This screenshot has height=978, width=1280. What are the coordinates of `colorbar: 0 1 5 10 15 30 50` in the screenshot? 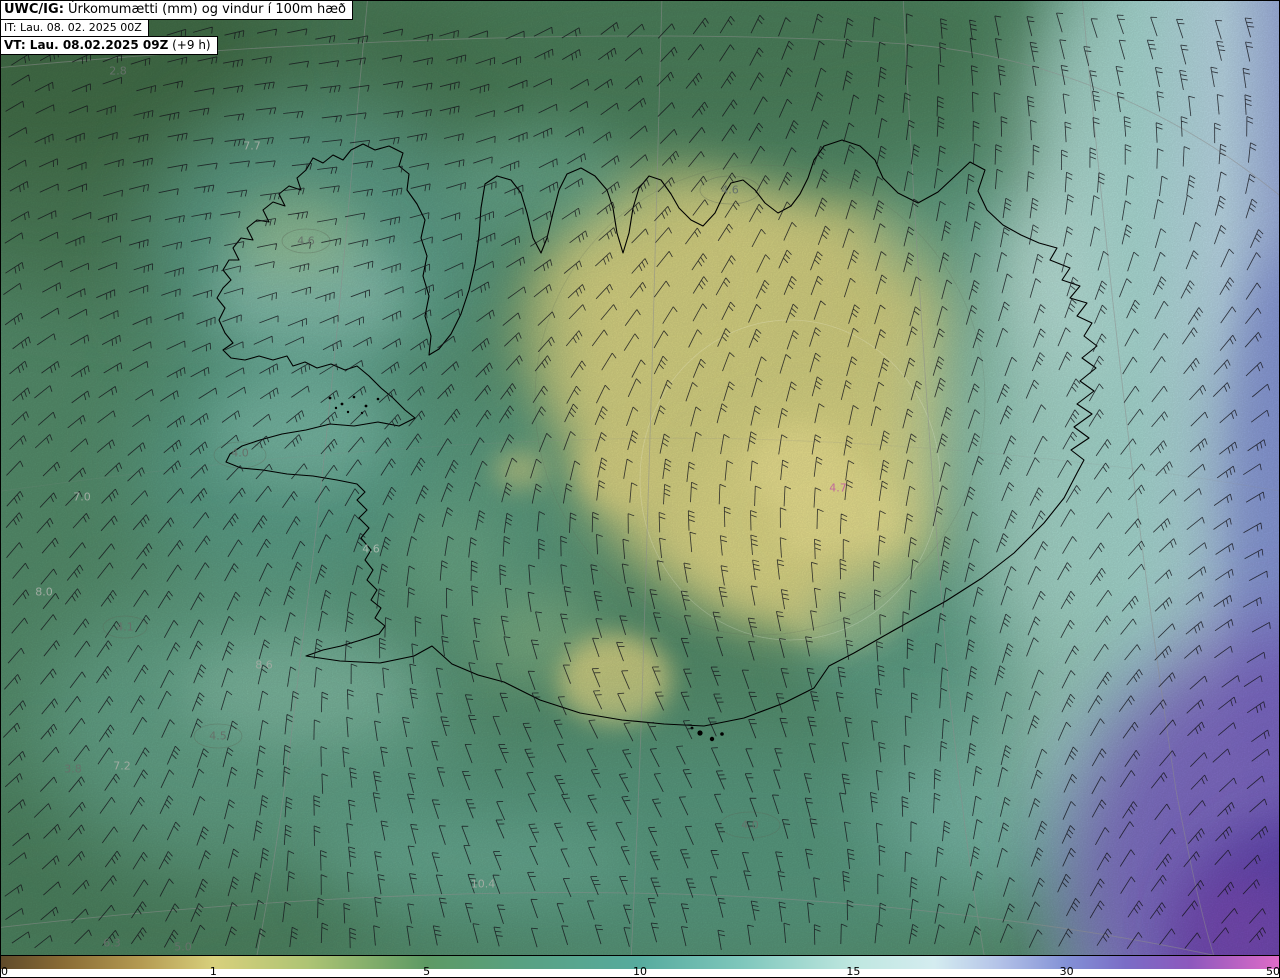 It's located at (640, 966).